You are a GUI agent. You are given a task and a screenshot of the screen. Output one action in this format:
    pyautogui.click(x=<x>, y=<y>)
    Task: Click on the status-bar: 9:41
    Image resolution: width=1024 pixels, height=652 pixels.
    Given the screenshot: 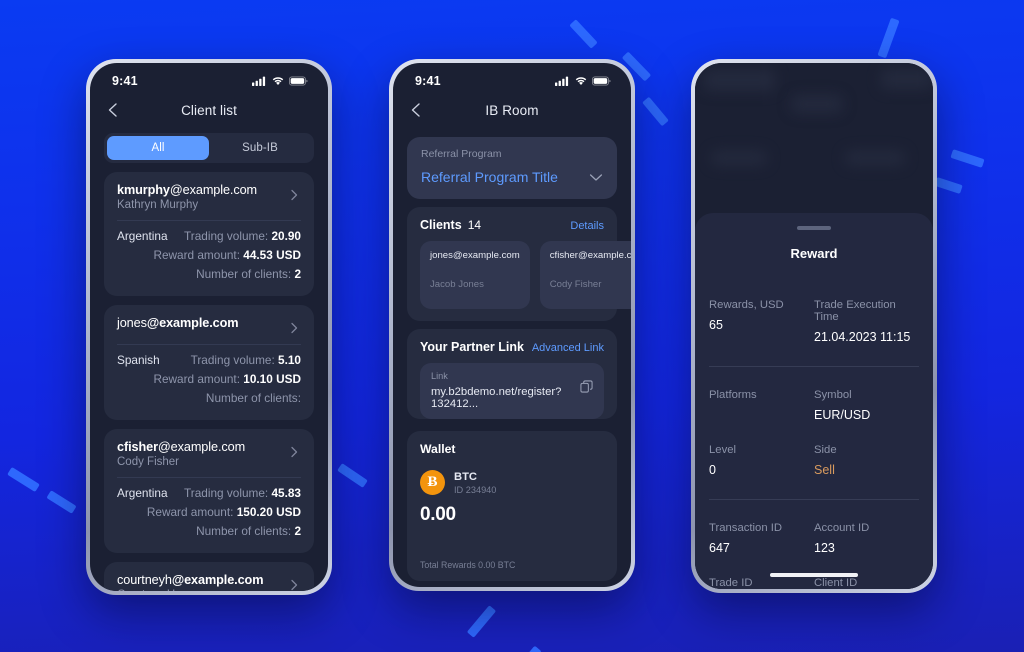 What is the action you would take?
    pyautogui.click(x=512, y=78)
    